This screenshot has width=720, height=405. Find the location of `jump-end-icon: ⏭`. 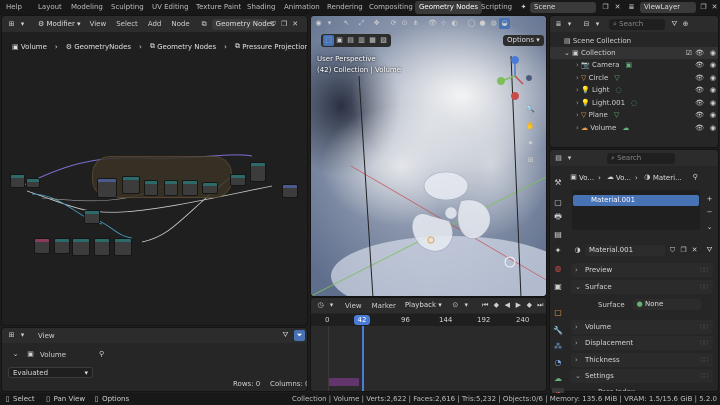

jump-end-icon: ⏭ is located at coordinates (540, 305).